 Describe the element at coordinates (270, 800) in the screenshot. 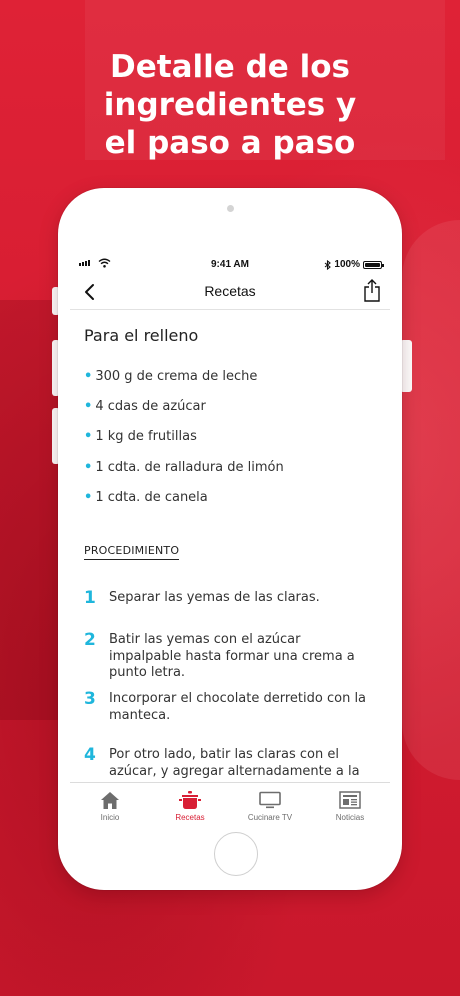

I see `tv-icon` at that location.